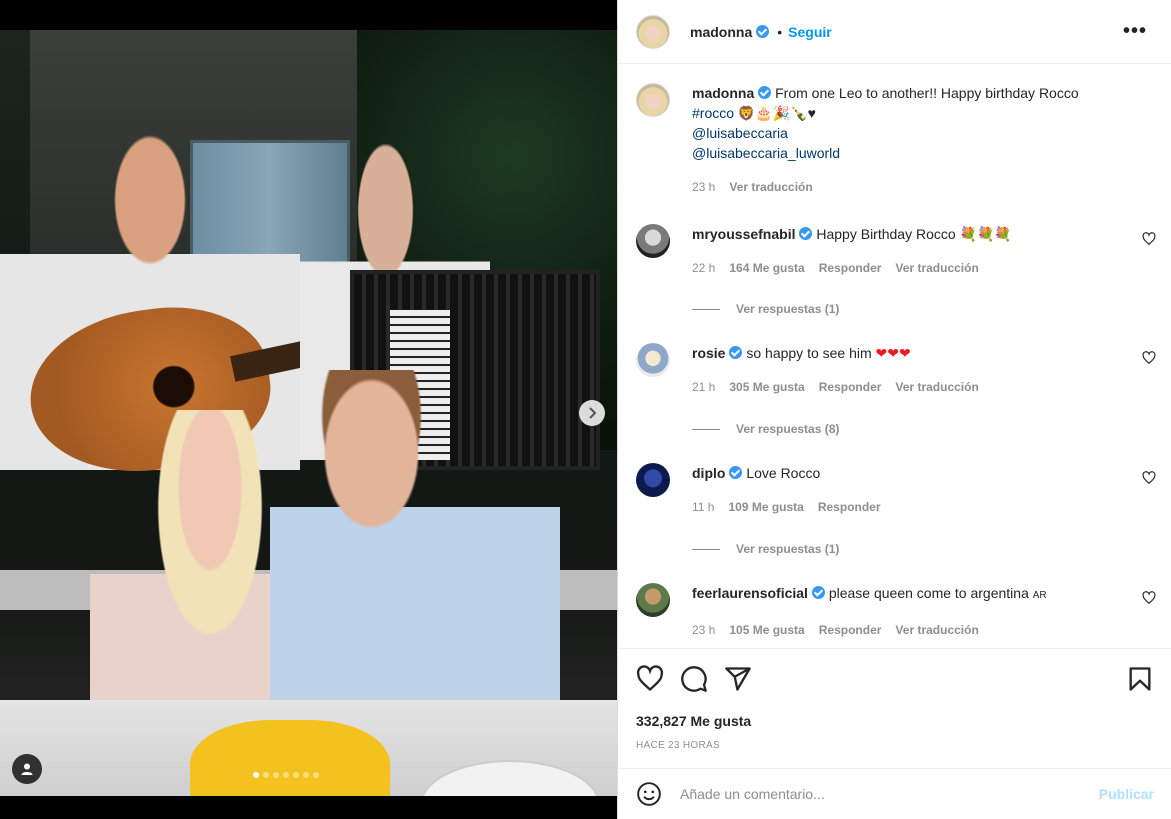 The height and width of the screenshot is (819, 1171). I want to click on tagged-users-button, so click(27, 769).